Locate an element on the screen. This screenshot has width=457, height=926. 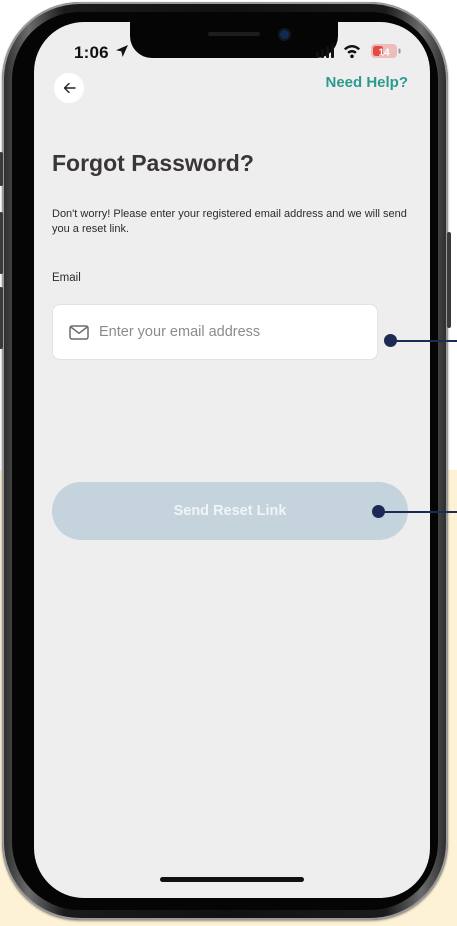
status-icons: 14 is located at coordinates (358, 51).